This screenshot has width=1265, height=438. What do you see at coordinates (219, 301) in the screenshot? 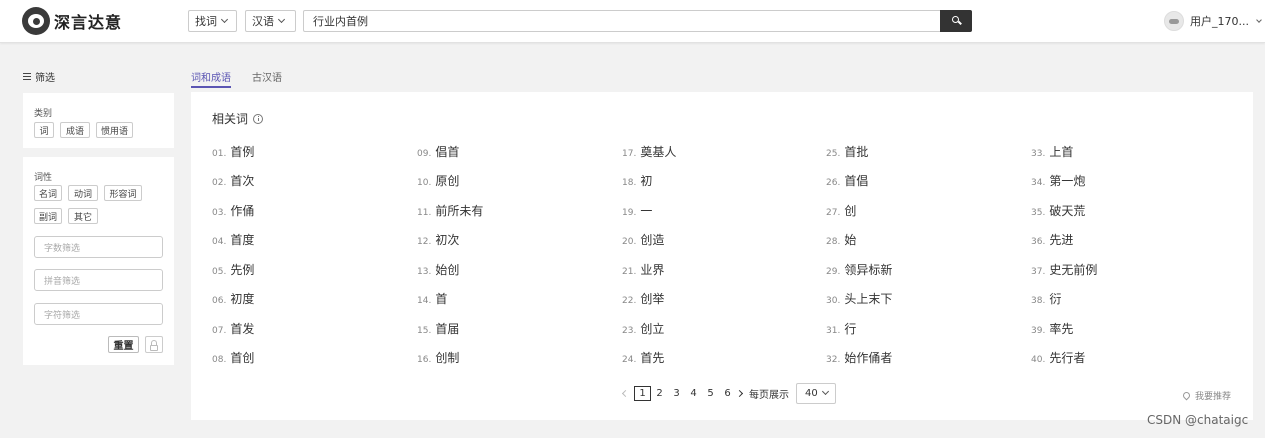
I see `word-index: 06.` at bounding box center [219, 301].